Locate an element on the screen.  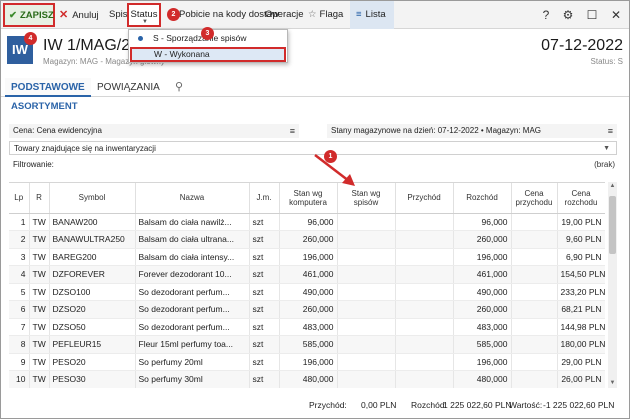
operacje-button: Operacje is located at coordinates (284, 15).